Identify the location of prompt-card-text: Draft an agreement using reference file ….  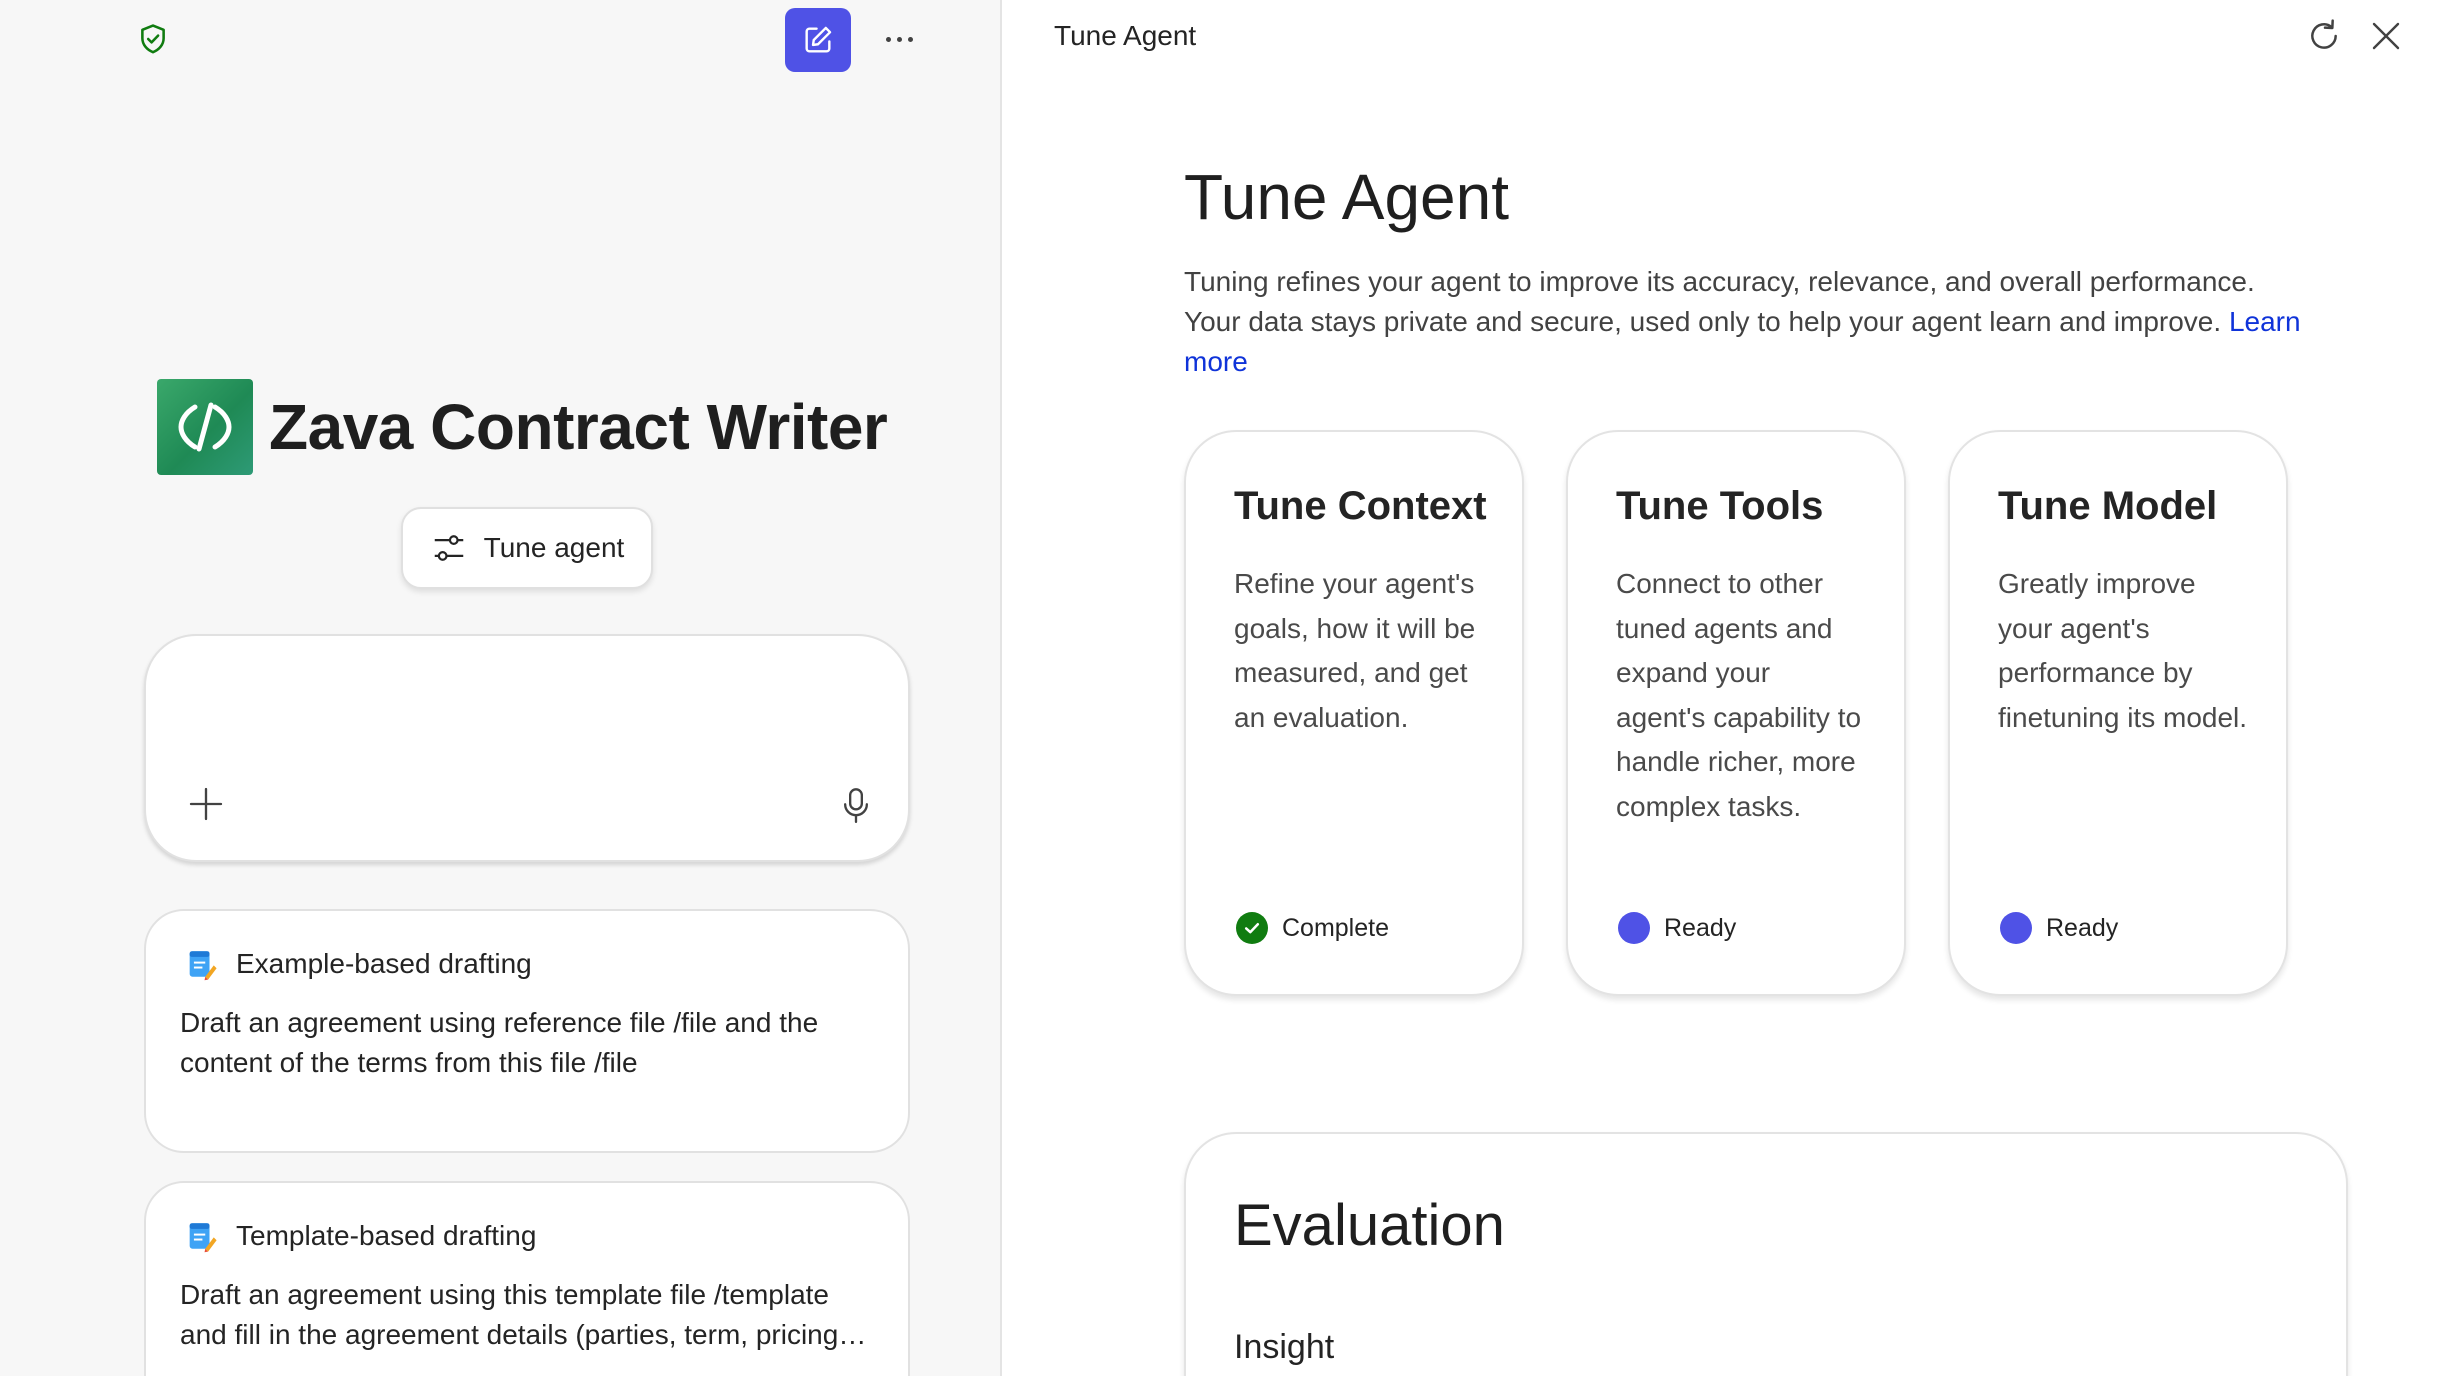
(499, 1042).